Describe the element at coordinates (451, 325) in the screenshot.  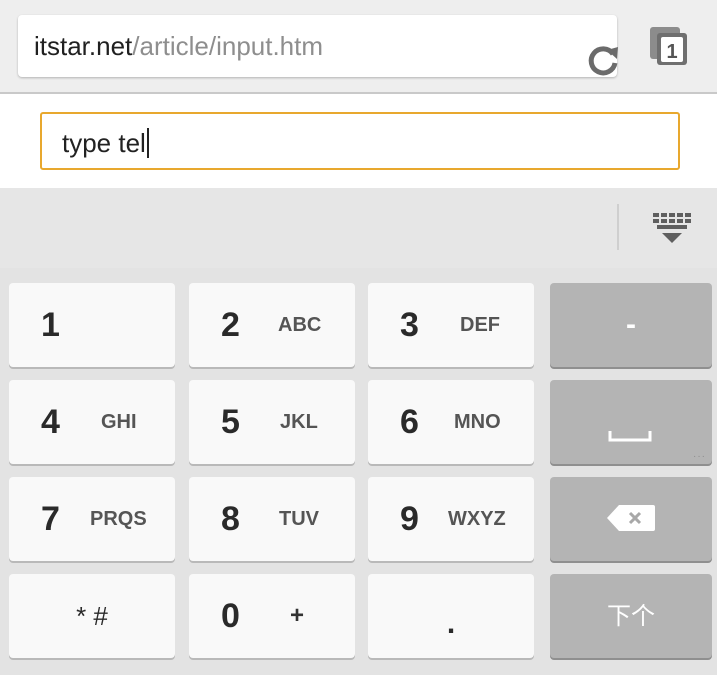
I see `key-3: 3 DEF` at that location.